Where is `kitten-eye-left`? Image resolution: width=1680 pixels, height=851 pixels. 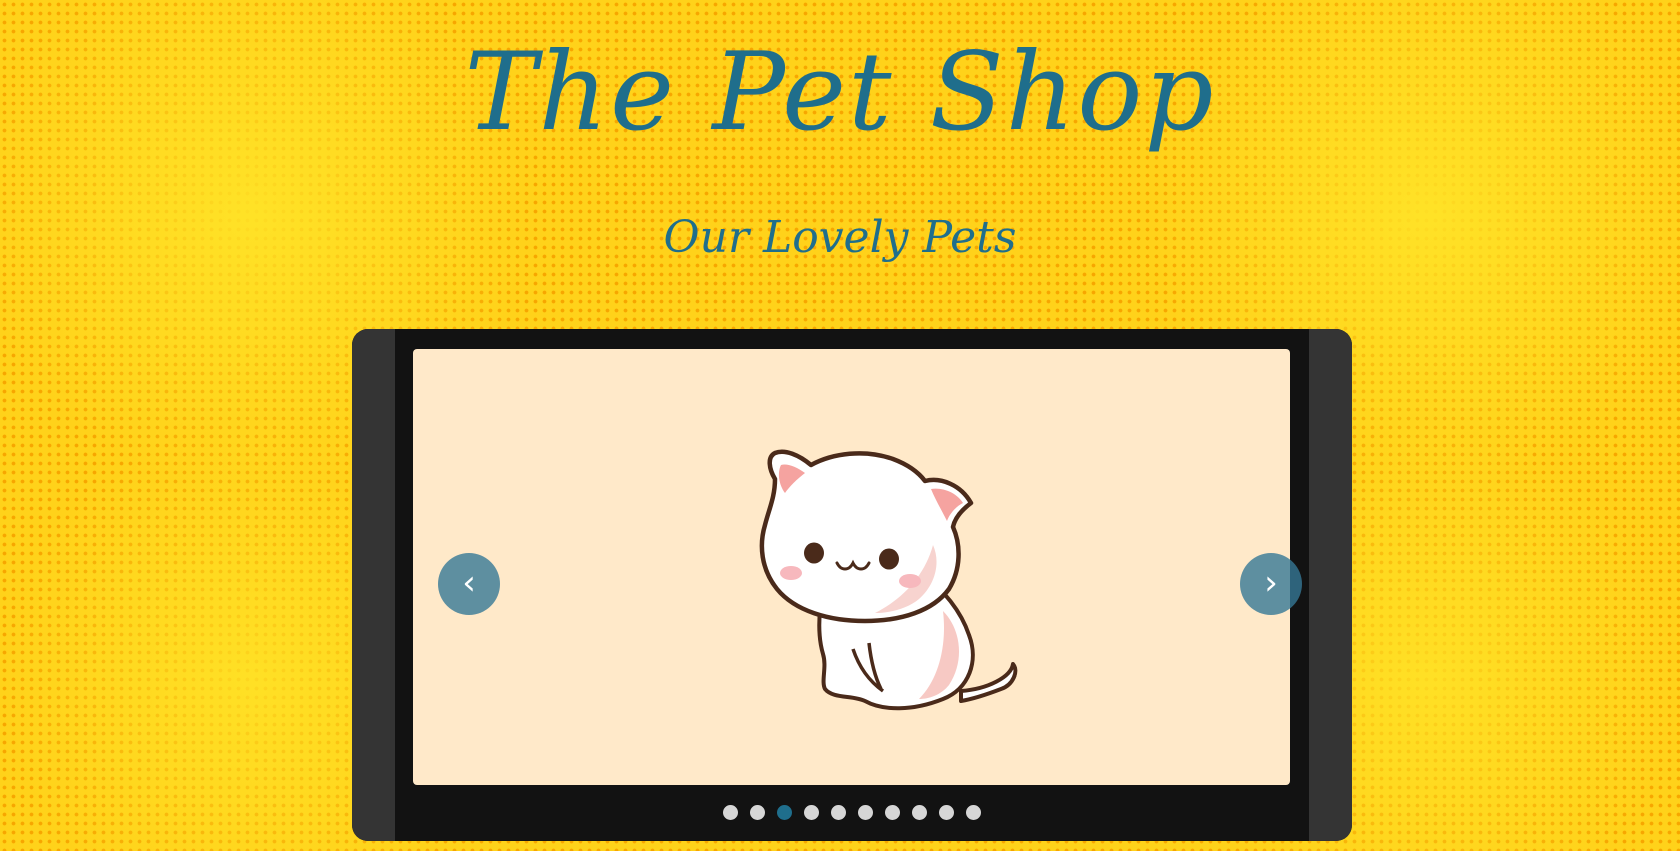 kitten-eye-left is located at coordinates (814, 553).